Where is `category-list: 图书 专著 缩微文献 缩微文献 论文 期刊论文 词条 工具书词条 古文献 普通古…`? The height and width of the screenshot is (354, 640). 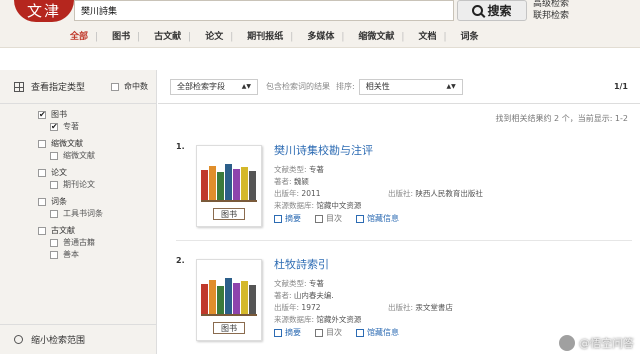 category-list: 图书 专著 缩微文献 缩微文献 论文 期刊论文 词条 工具书词条 古文献 普通古… is located at coordinates (78, 185).